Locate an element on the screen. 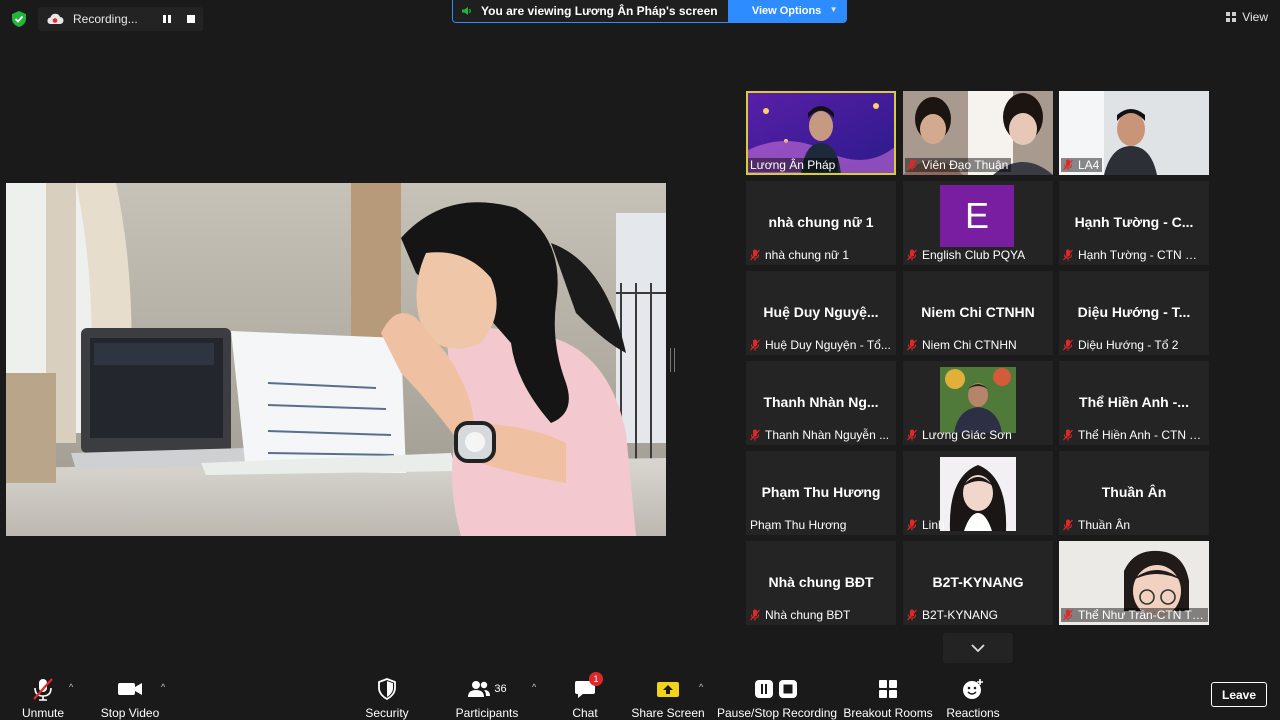 This screenshot has width=1280, height=720. shield-check-icon is located at coordinates (19, 19).